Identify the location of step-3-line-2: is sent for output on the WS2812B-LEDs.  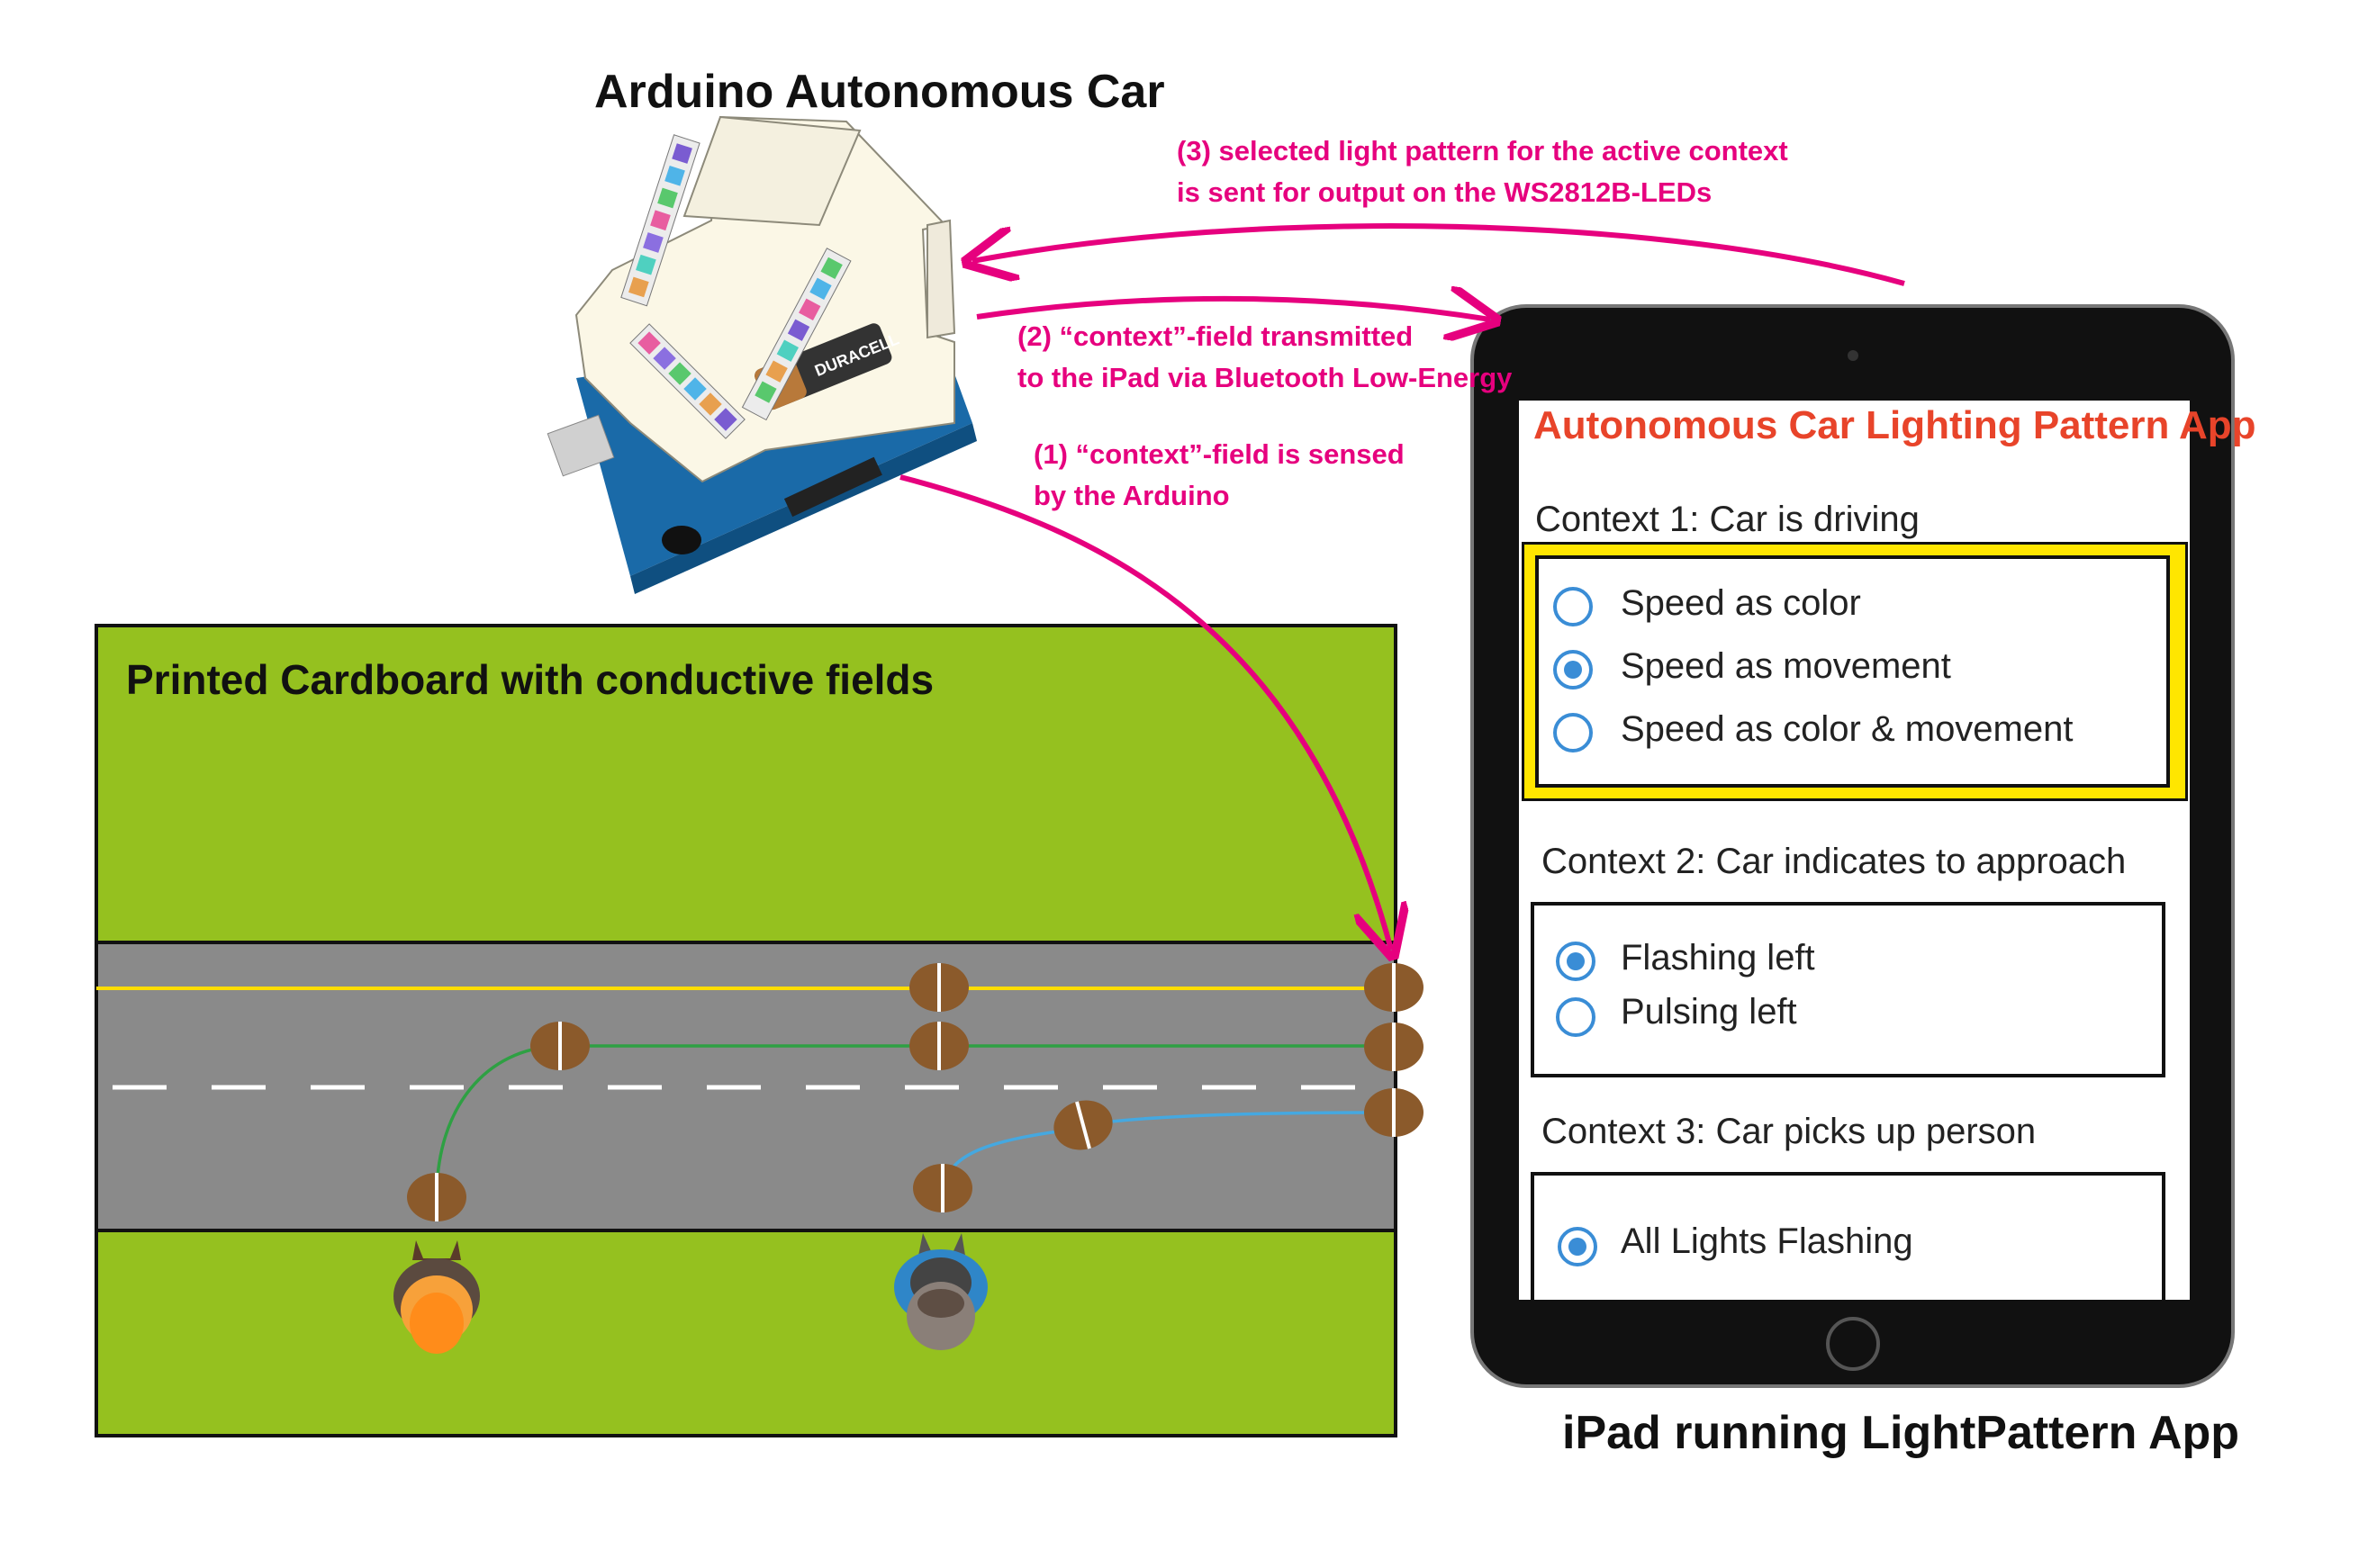
(1445, 192).